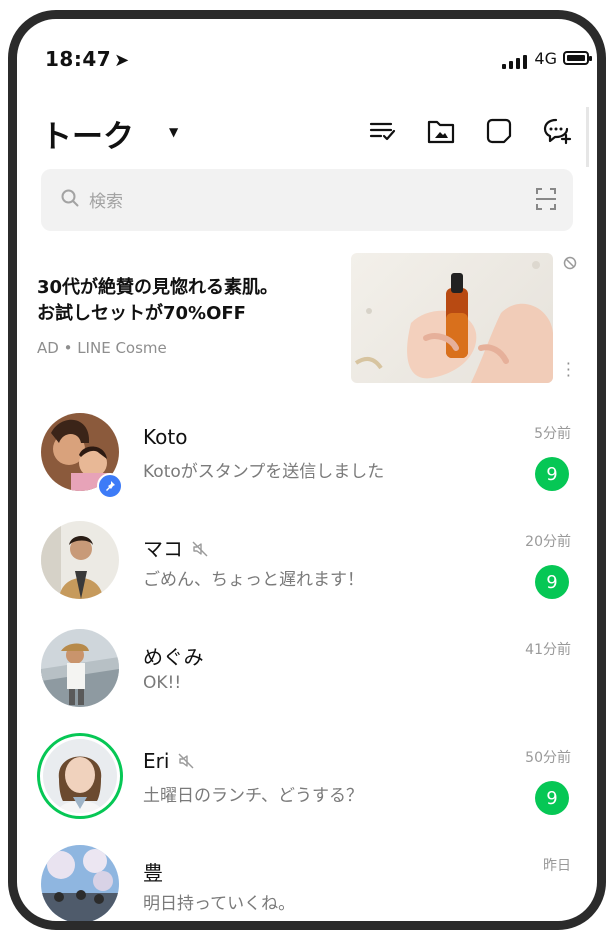 The width and height of the screenshot is (606, 930). I want to click on search-icon, so click(70, 200).